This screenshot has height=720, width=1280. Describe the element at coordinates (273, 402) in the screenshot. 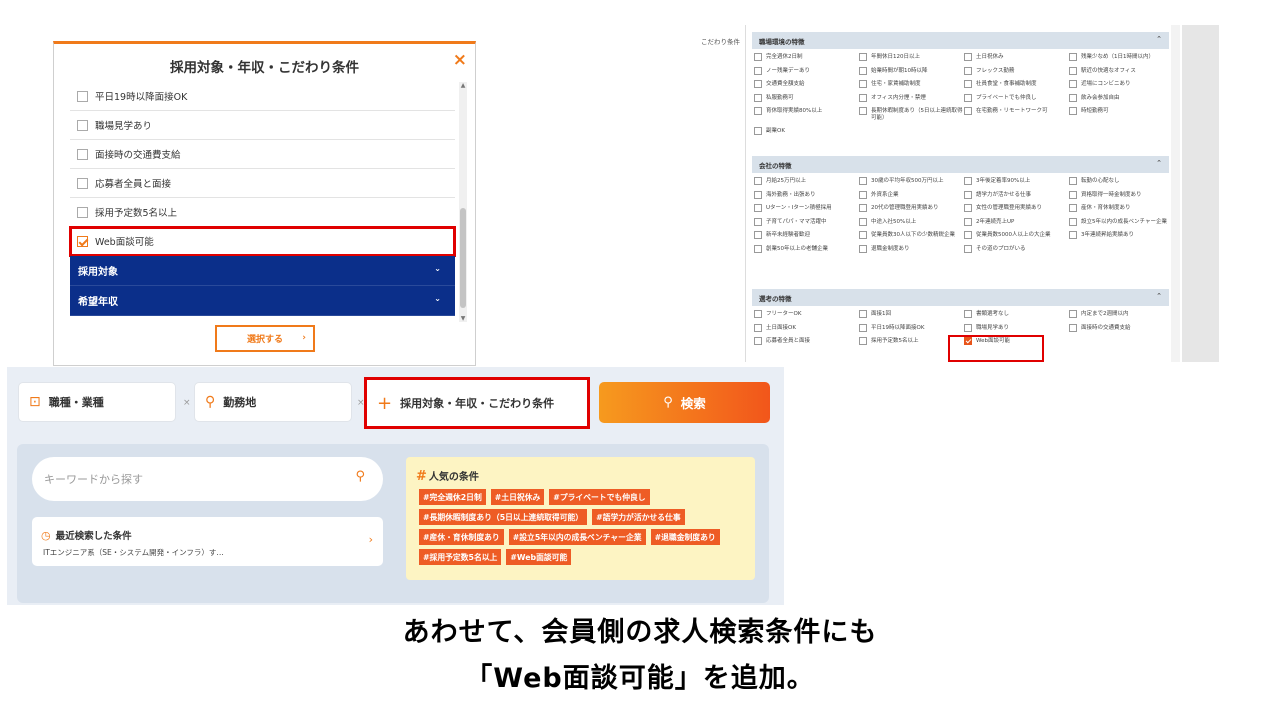

I see `location-selector: ⚲ 勤務地` at that location.